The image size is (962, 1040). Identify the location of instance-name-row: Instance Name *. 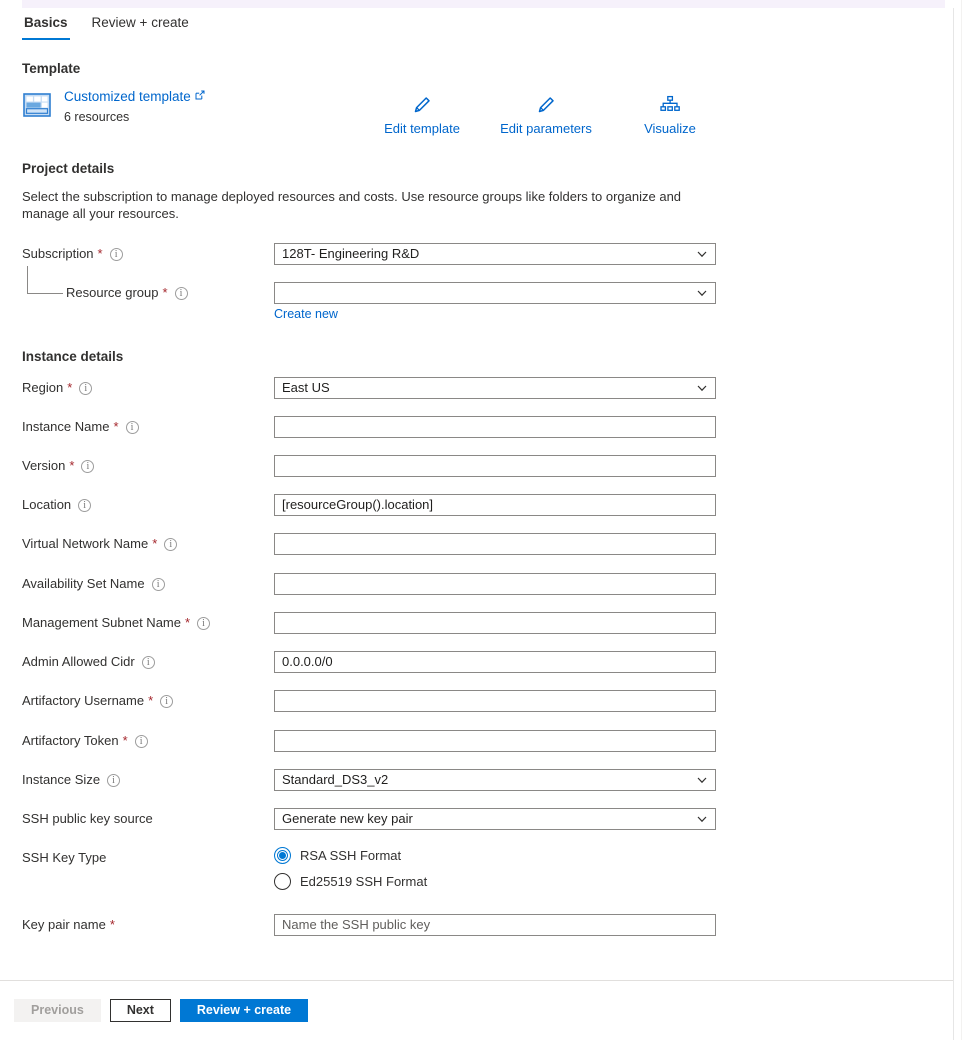
(481, 427).